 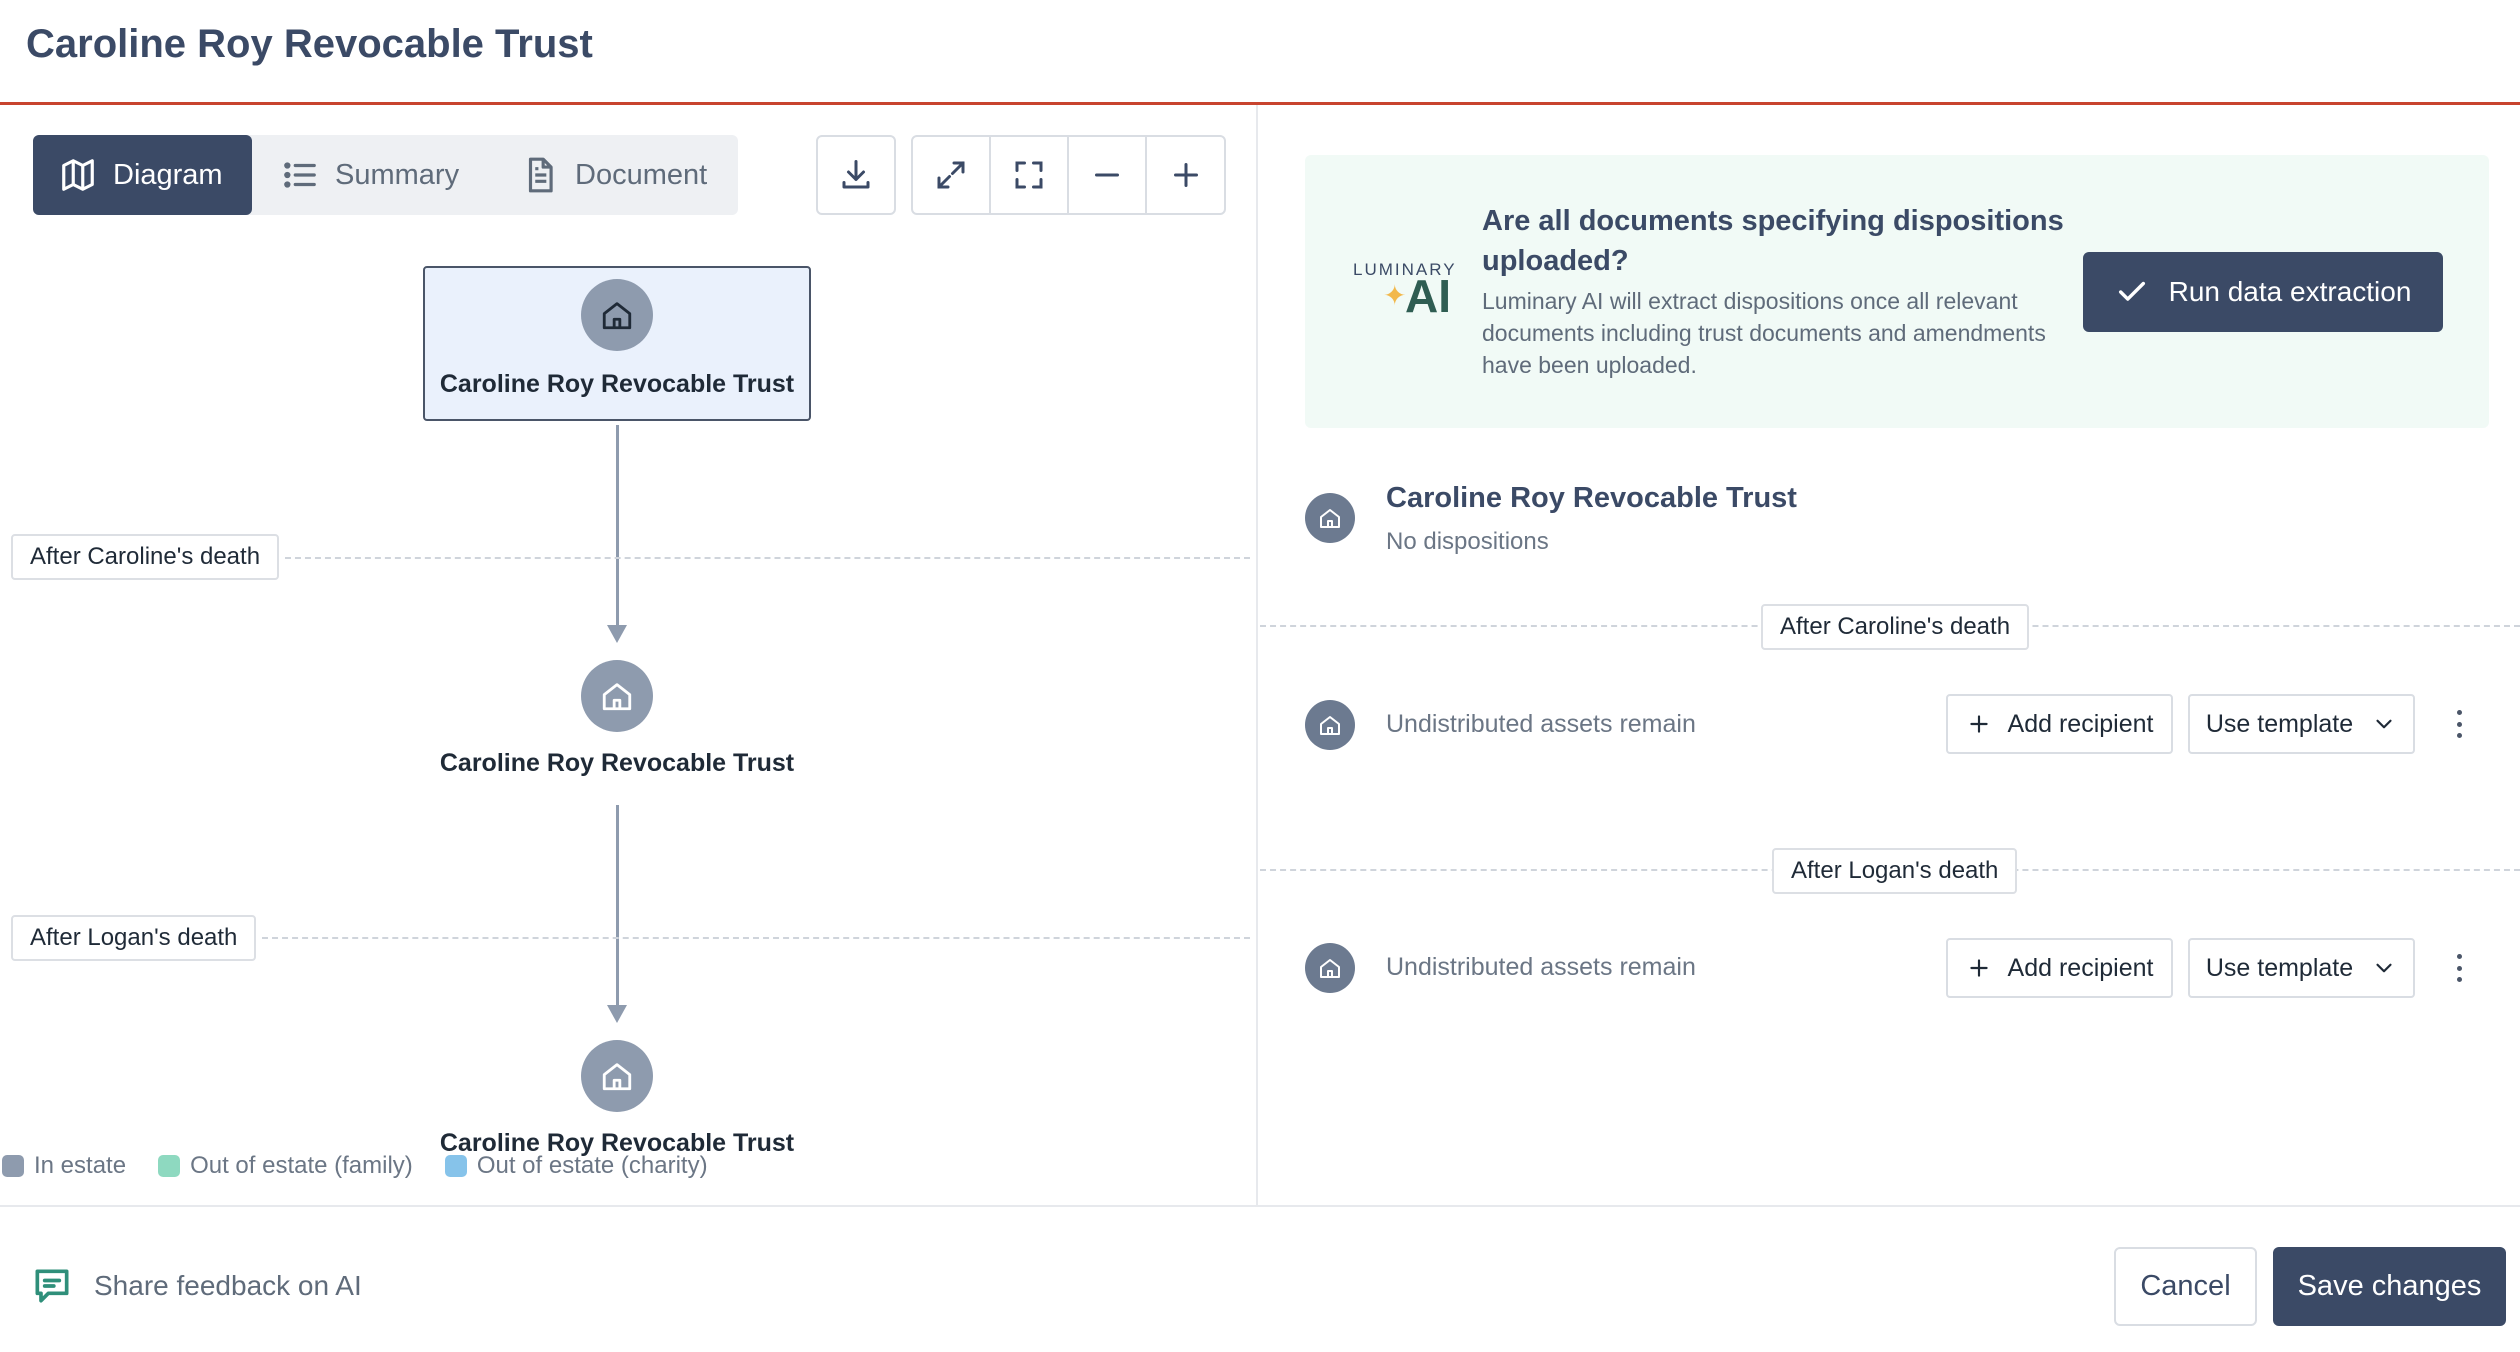 I want to click on fit-screen-button, so click(x=1030, y=175).